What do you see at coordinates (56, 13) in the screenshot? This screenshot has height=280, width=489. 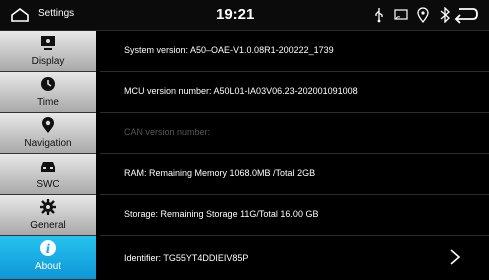 I see `page-title: Settings` at bounding box center [56, 13].